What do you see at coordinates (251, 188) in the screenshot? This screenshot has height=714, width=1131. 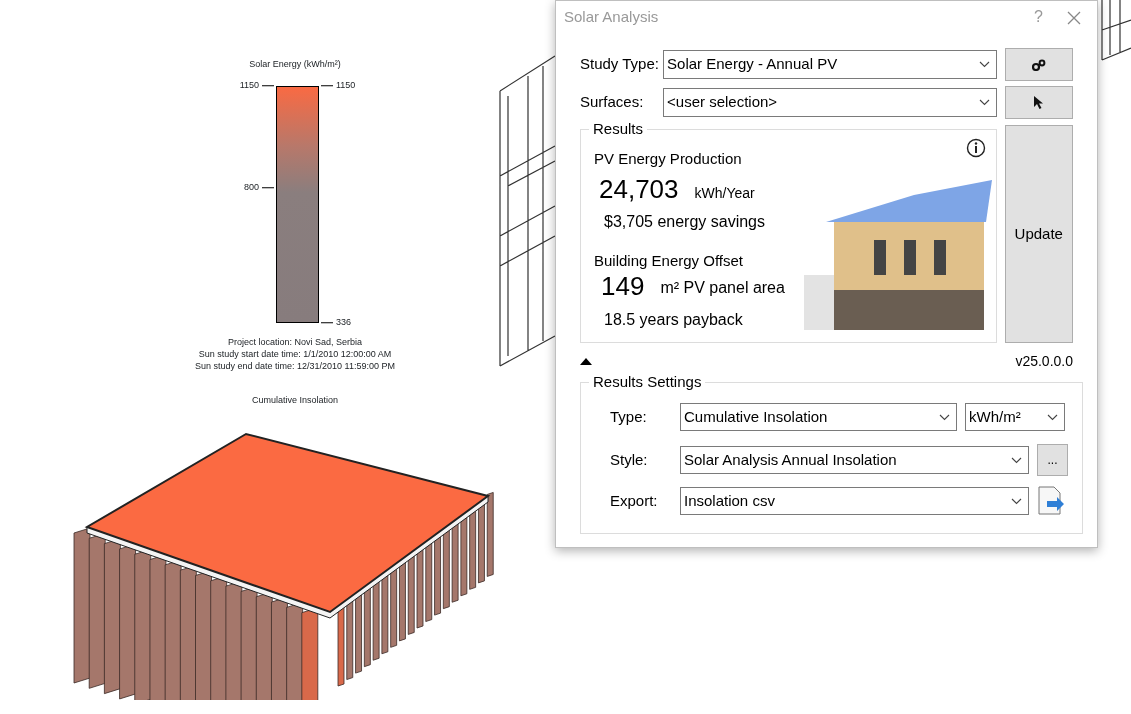 I see `scale-label: 800` at bounding box center [251, 188].